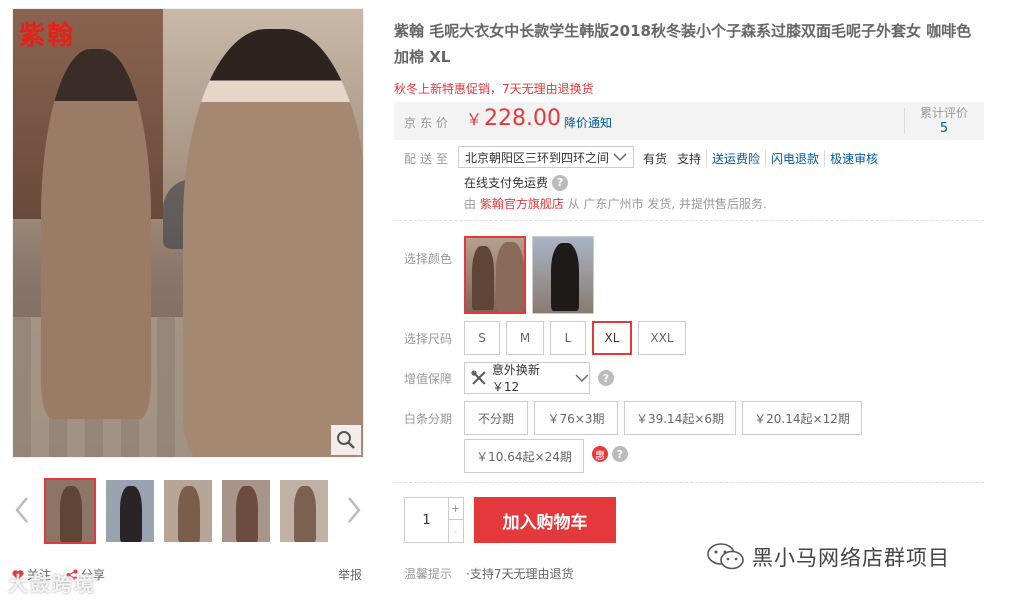 The height and width of the screenshot is (602, 1013). I want to click on brand-logo: 紫翰, so click(47, 36).